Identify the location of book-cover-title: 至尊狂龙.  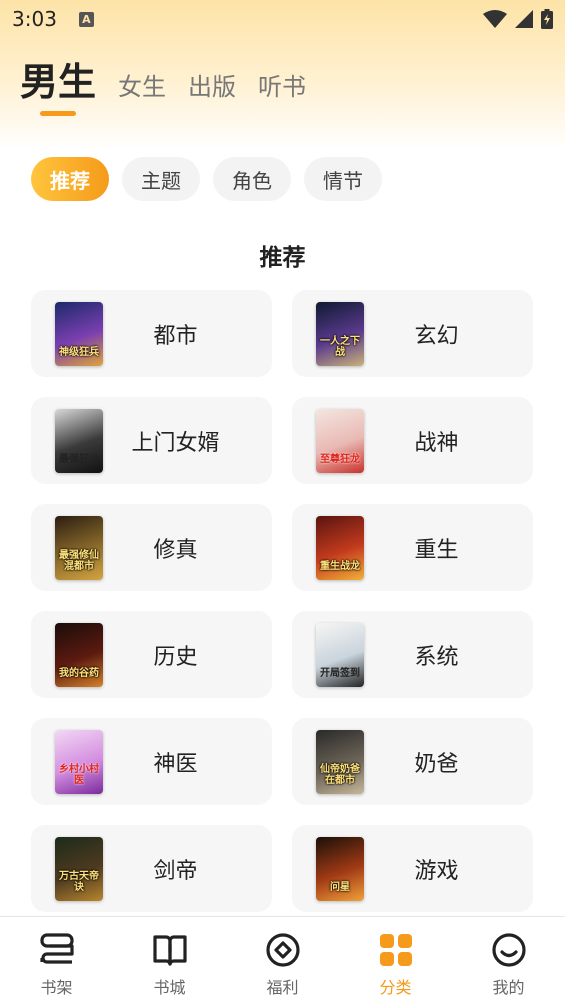
(340, 459).